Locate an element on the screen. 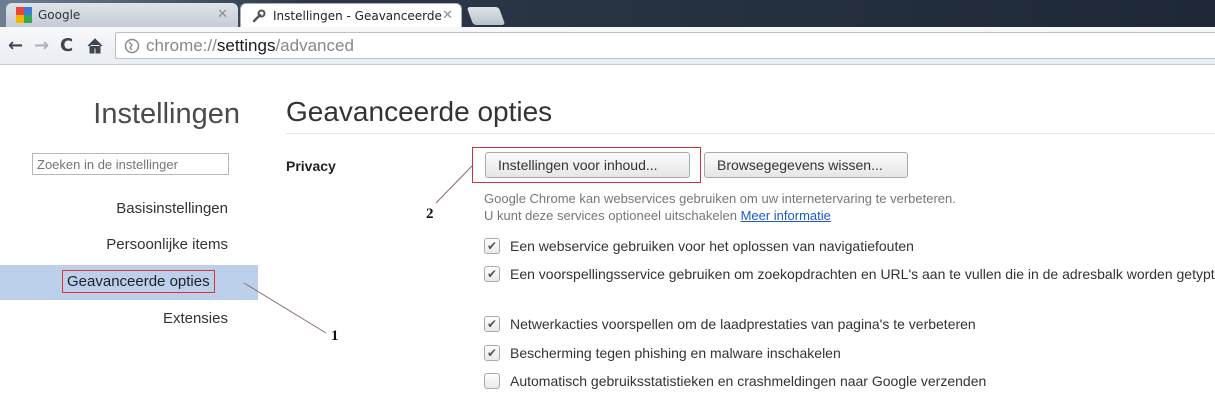 The height and width of the screenshot is (405, 1215). home-icon is located at coordinates (95, 47).